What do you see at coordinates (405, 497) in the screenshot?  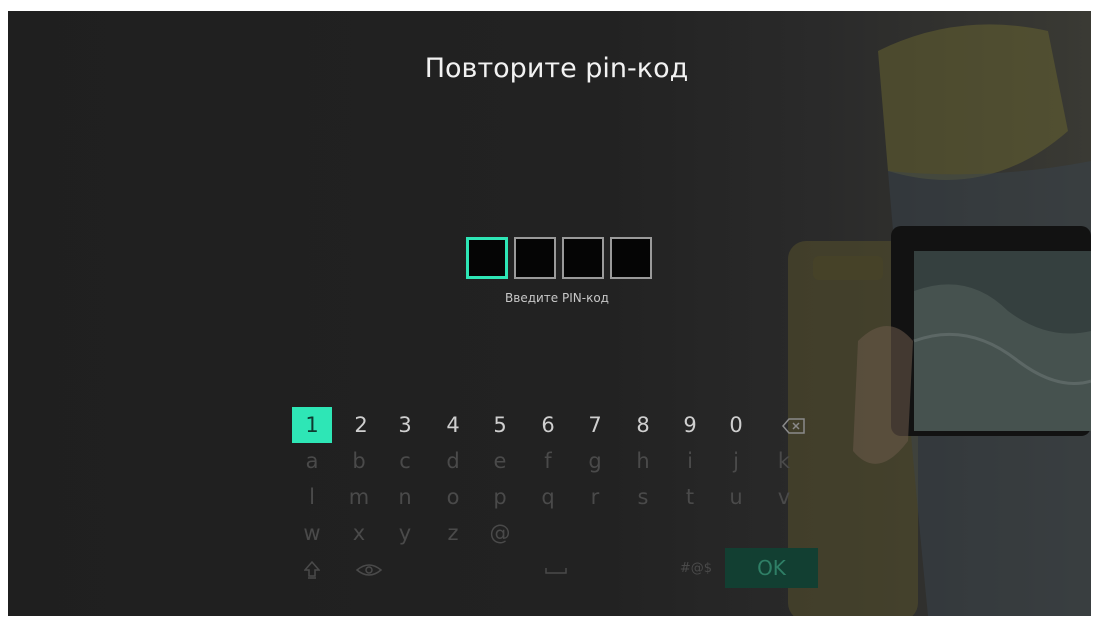 I see `key-n: n` at bounding box center [405, 497].